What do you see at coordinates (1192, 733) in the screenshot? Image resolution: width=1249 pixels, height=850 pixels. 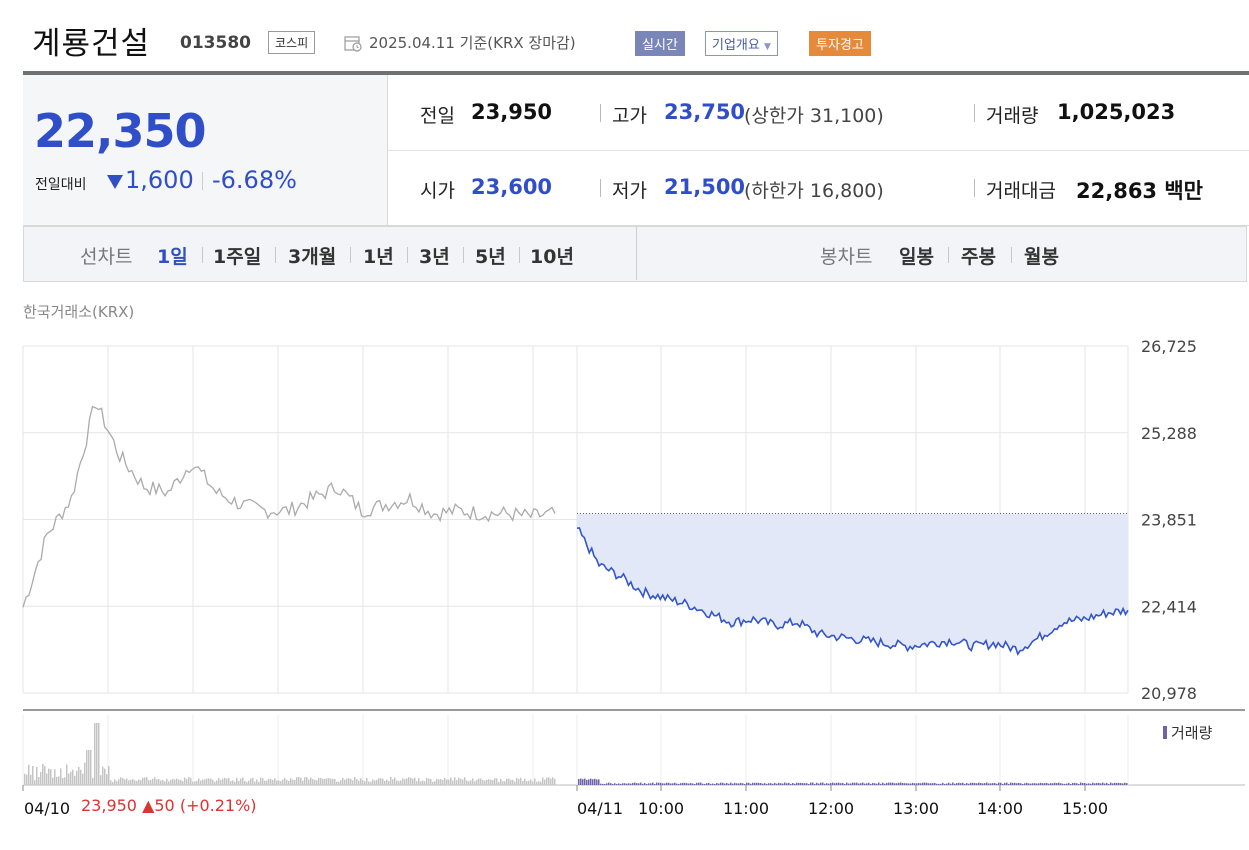 I see `volume-legend-label: 거래량` at bounding box center [1192, 733].